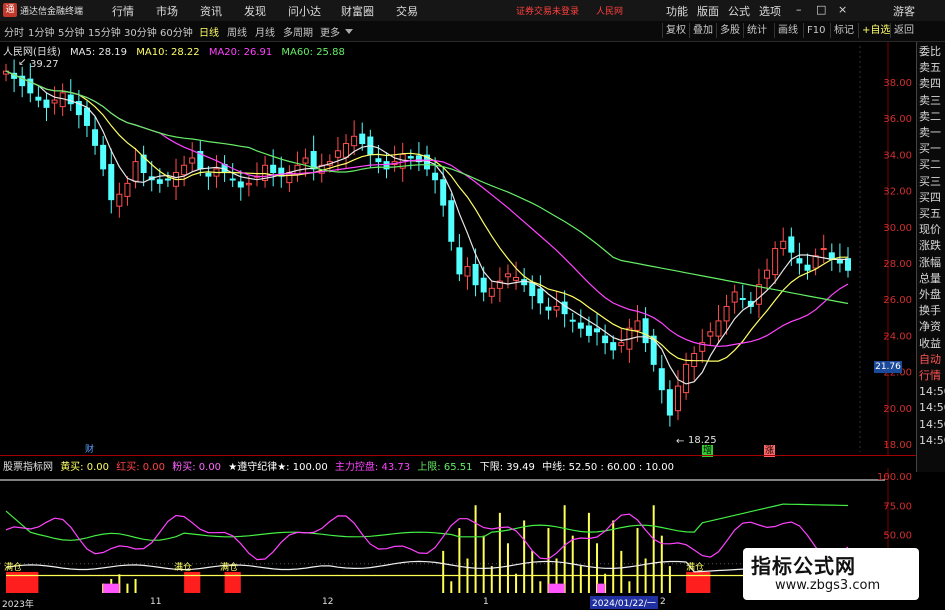  I want to click on max-arrow-icon: ↙, so click(22, 62).